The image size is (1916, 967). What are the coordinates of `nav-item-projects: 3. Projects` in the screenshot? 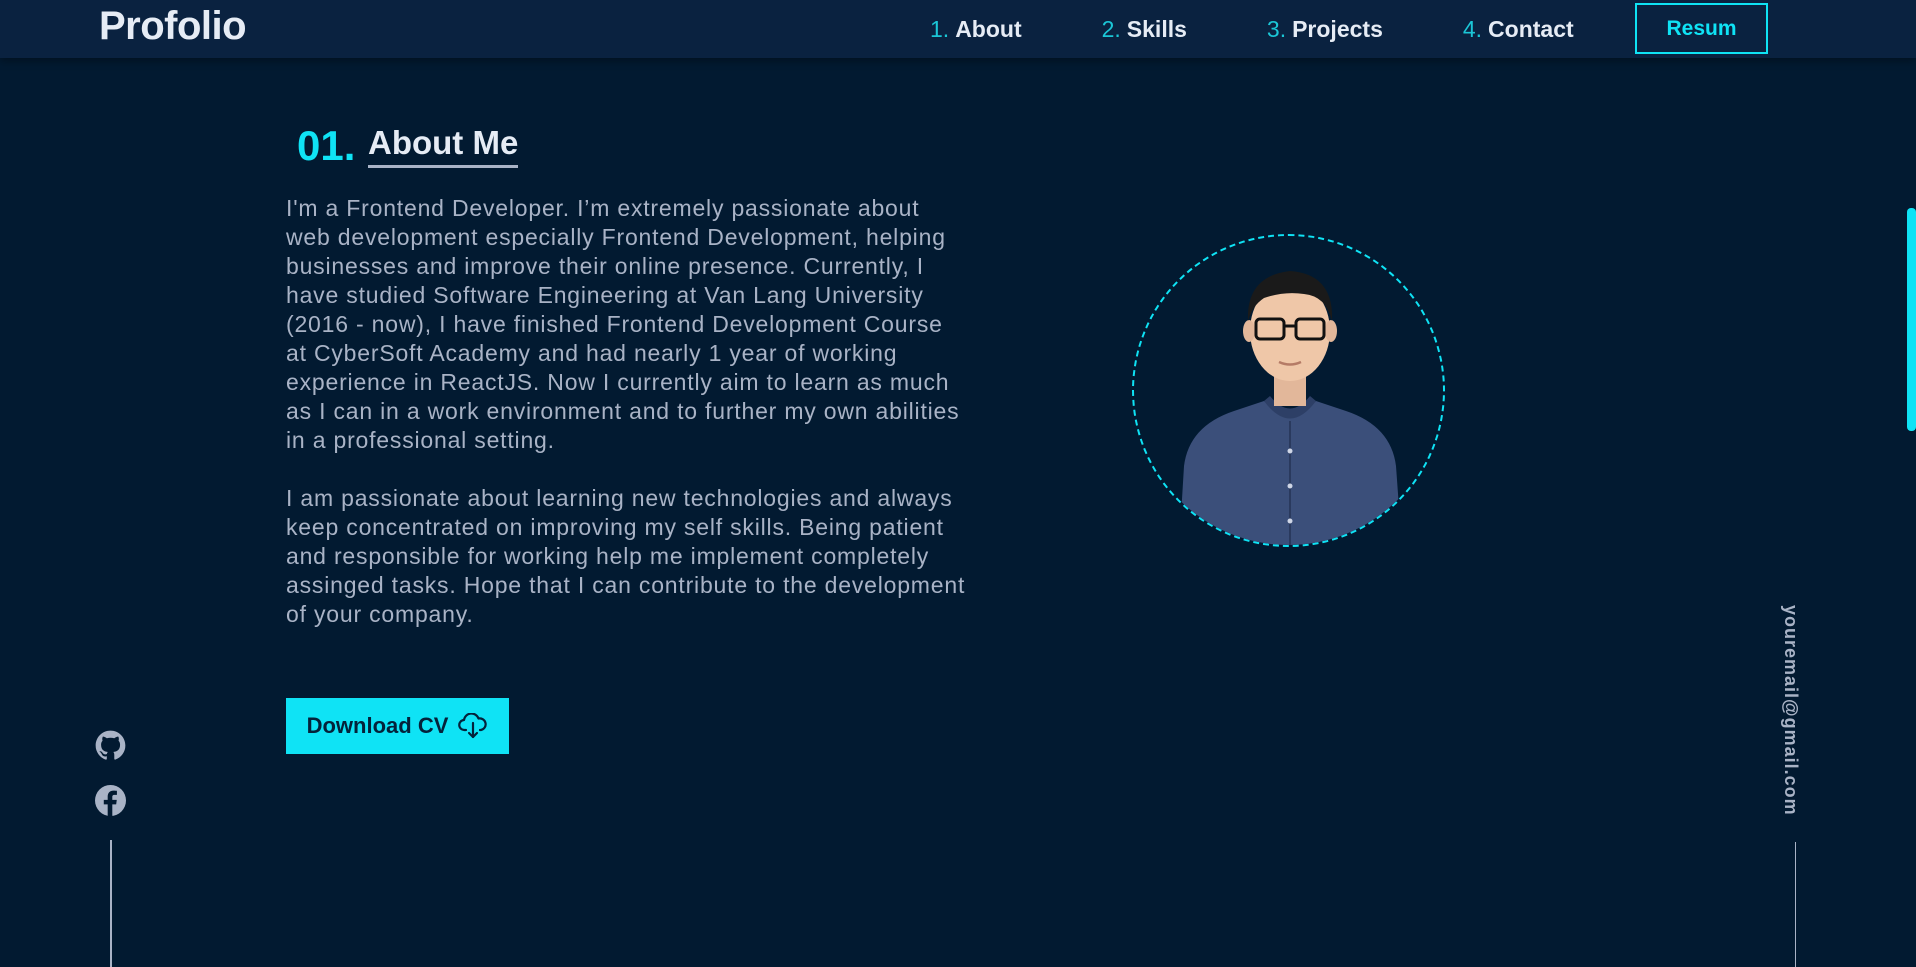 It's located at (1325, 29).